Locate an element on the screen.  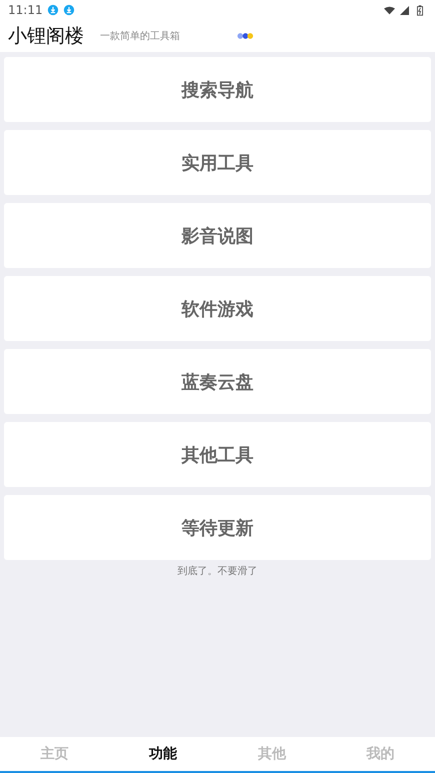
battery-icon is located at coordinates (420, 10).